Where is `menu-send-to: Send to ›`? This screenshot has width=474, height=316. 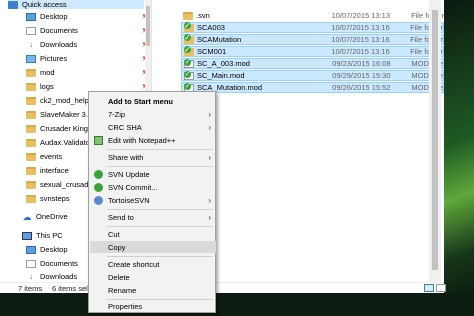
menu-send-to: Send to › is located at coordinates (153, 217).